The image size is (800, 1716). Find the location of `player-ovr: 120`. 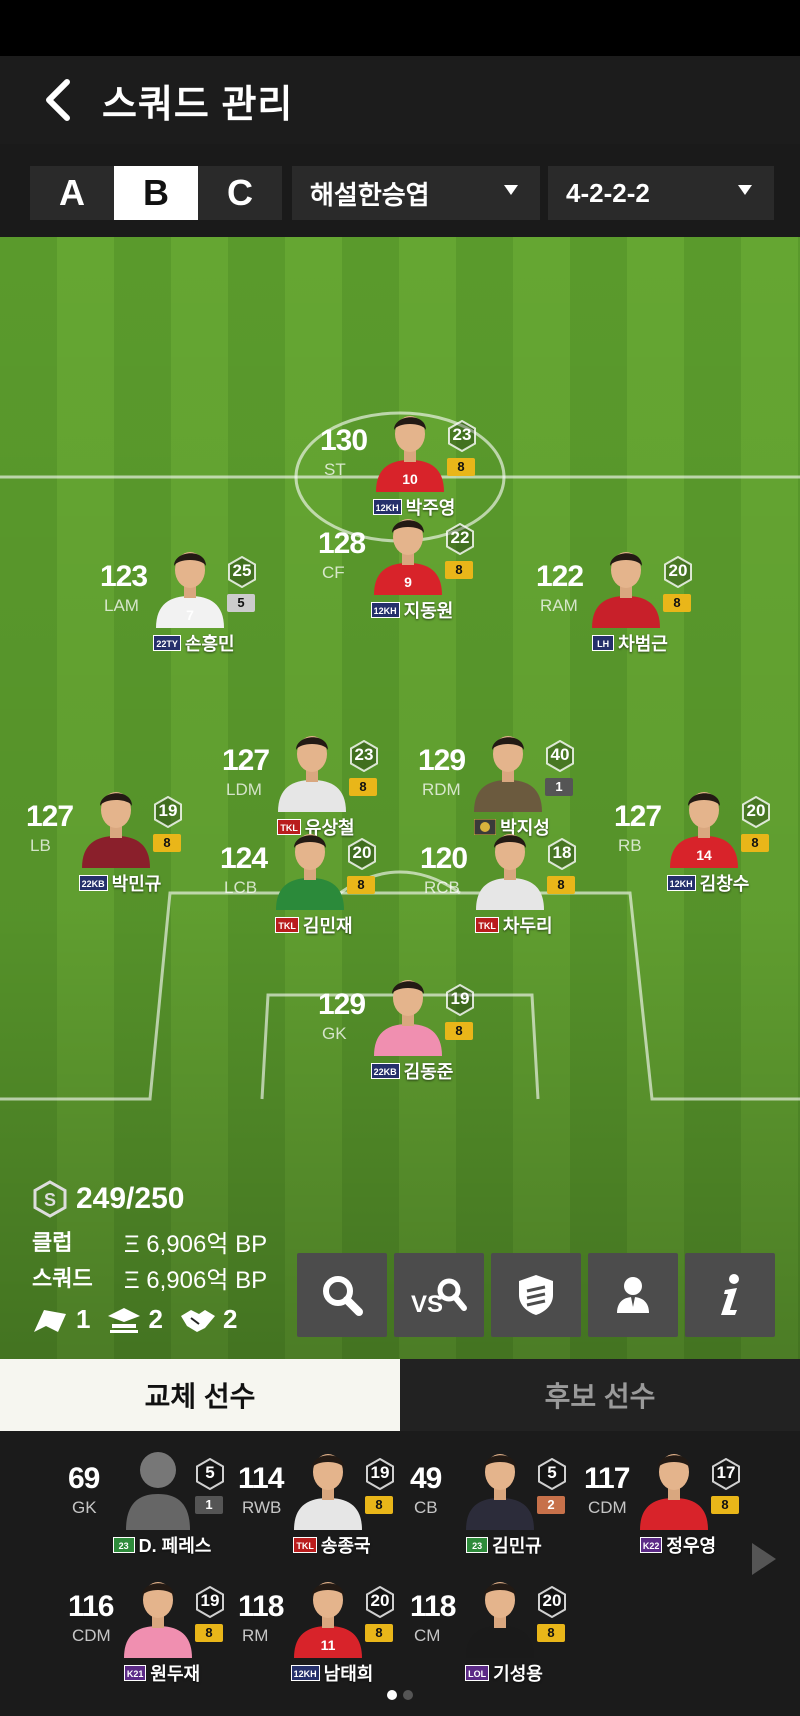

player-ovr: 120 is located at coordinates (444, 858).